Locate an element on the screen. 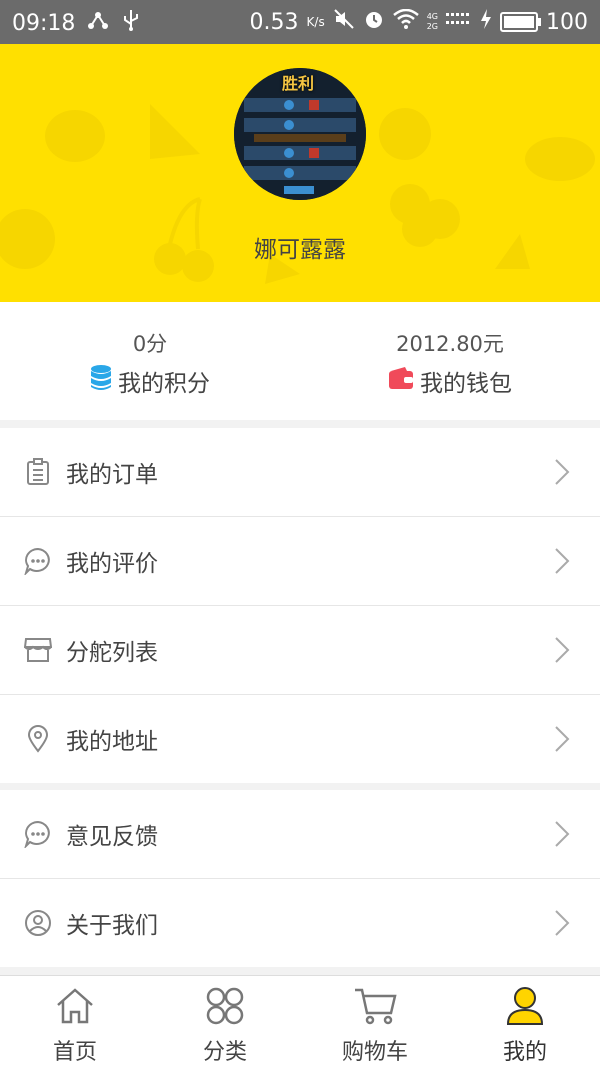  menu-item-label: 意见反馈 is located at coordinates (112, 837).